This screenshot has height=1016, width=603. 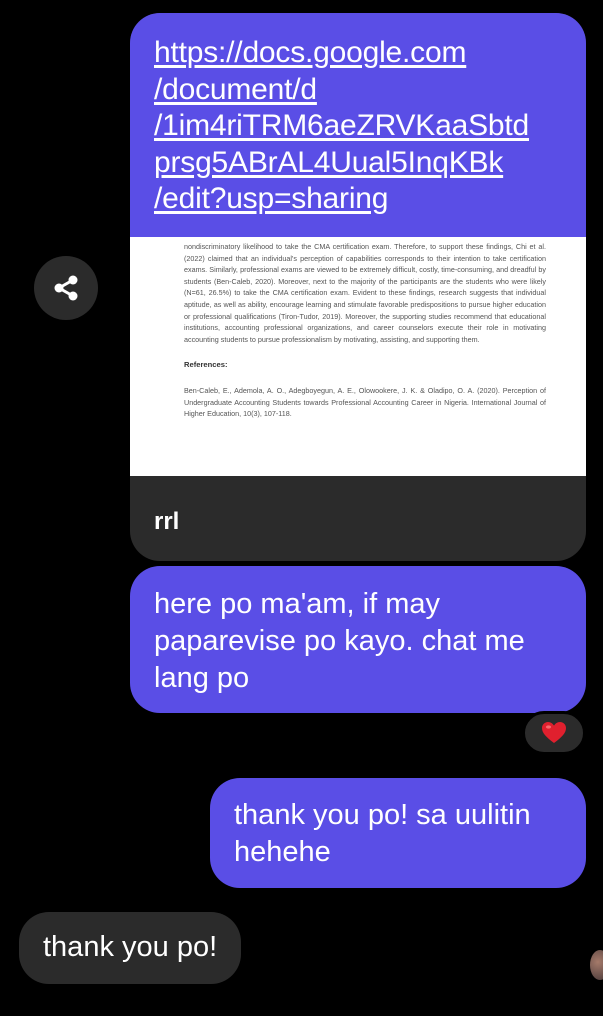 I want to click on url-line: /1im4riTRM6aeZRVKaaSbtd, so click(x=358, y=126).